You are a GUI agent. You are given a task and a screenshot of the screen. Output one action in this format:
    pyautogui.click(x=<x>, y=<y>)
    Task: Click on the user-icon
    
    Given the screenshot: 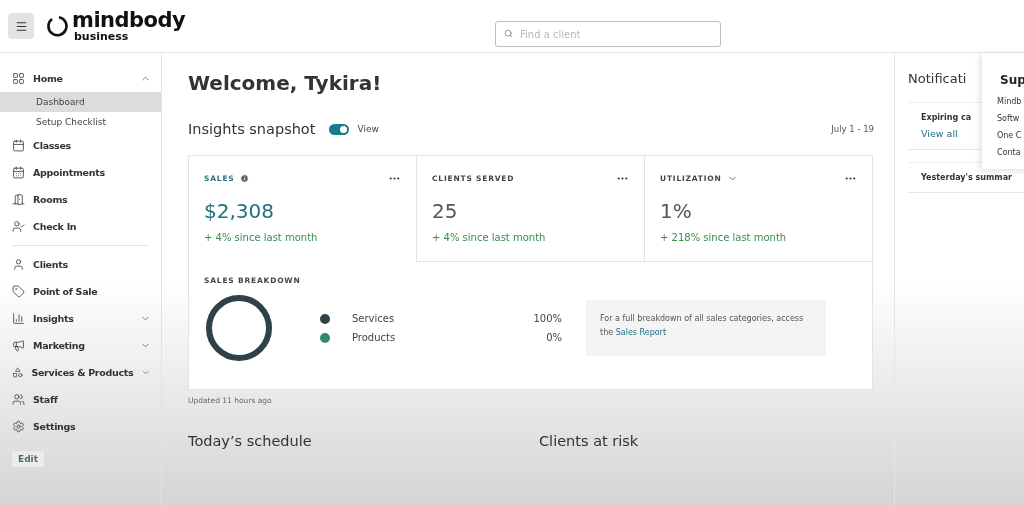 What is the action you would take?
    pyautogui.click(x=18, y=264)
    